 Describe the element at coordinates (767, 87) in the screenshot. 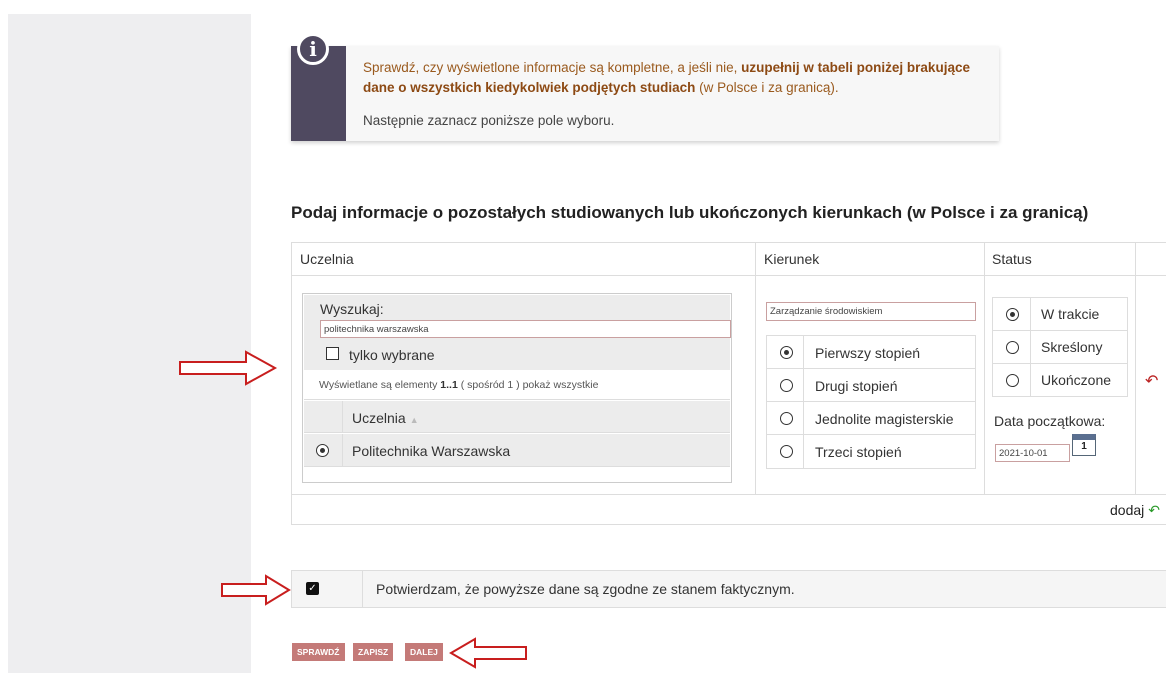

I see `info-text-after: (w Polsce i za granicą).` at that location.